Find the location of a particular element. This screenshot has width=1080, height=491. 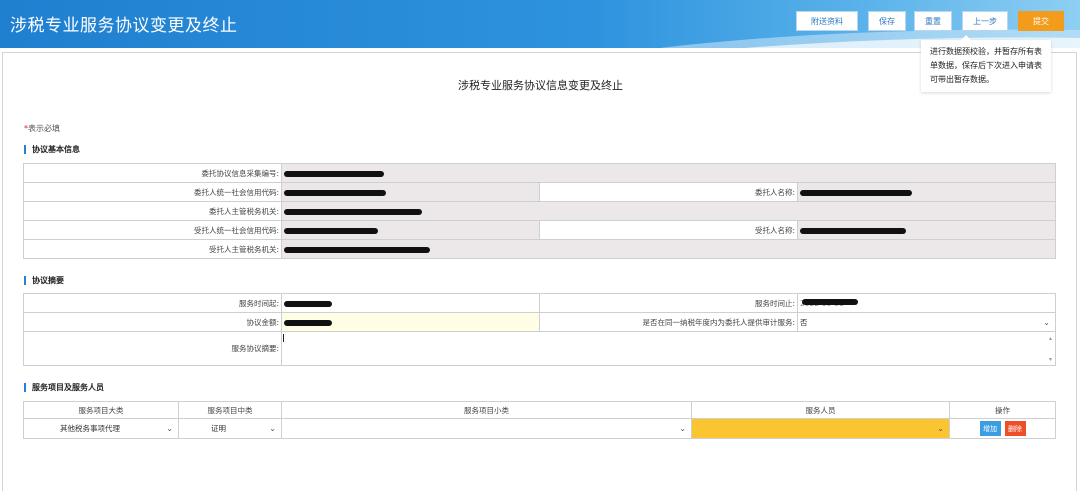

middle-category-value: 证明 is located at coordinates (218, 428).